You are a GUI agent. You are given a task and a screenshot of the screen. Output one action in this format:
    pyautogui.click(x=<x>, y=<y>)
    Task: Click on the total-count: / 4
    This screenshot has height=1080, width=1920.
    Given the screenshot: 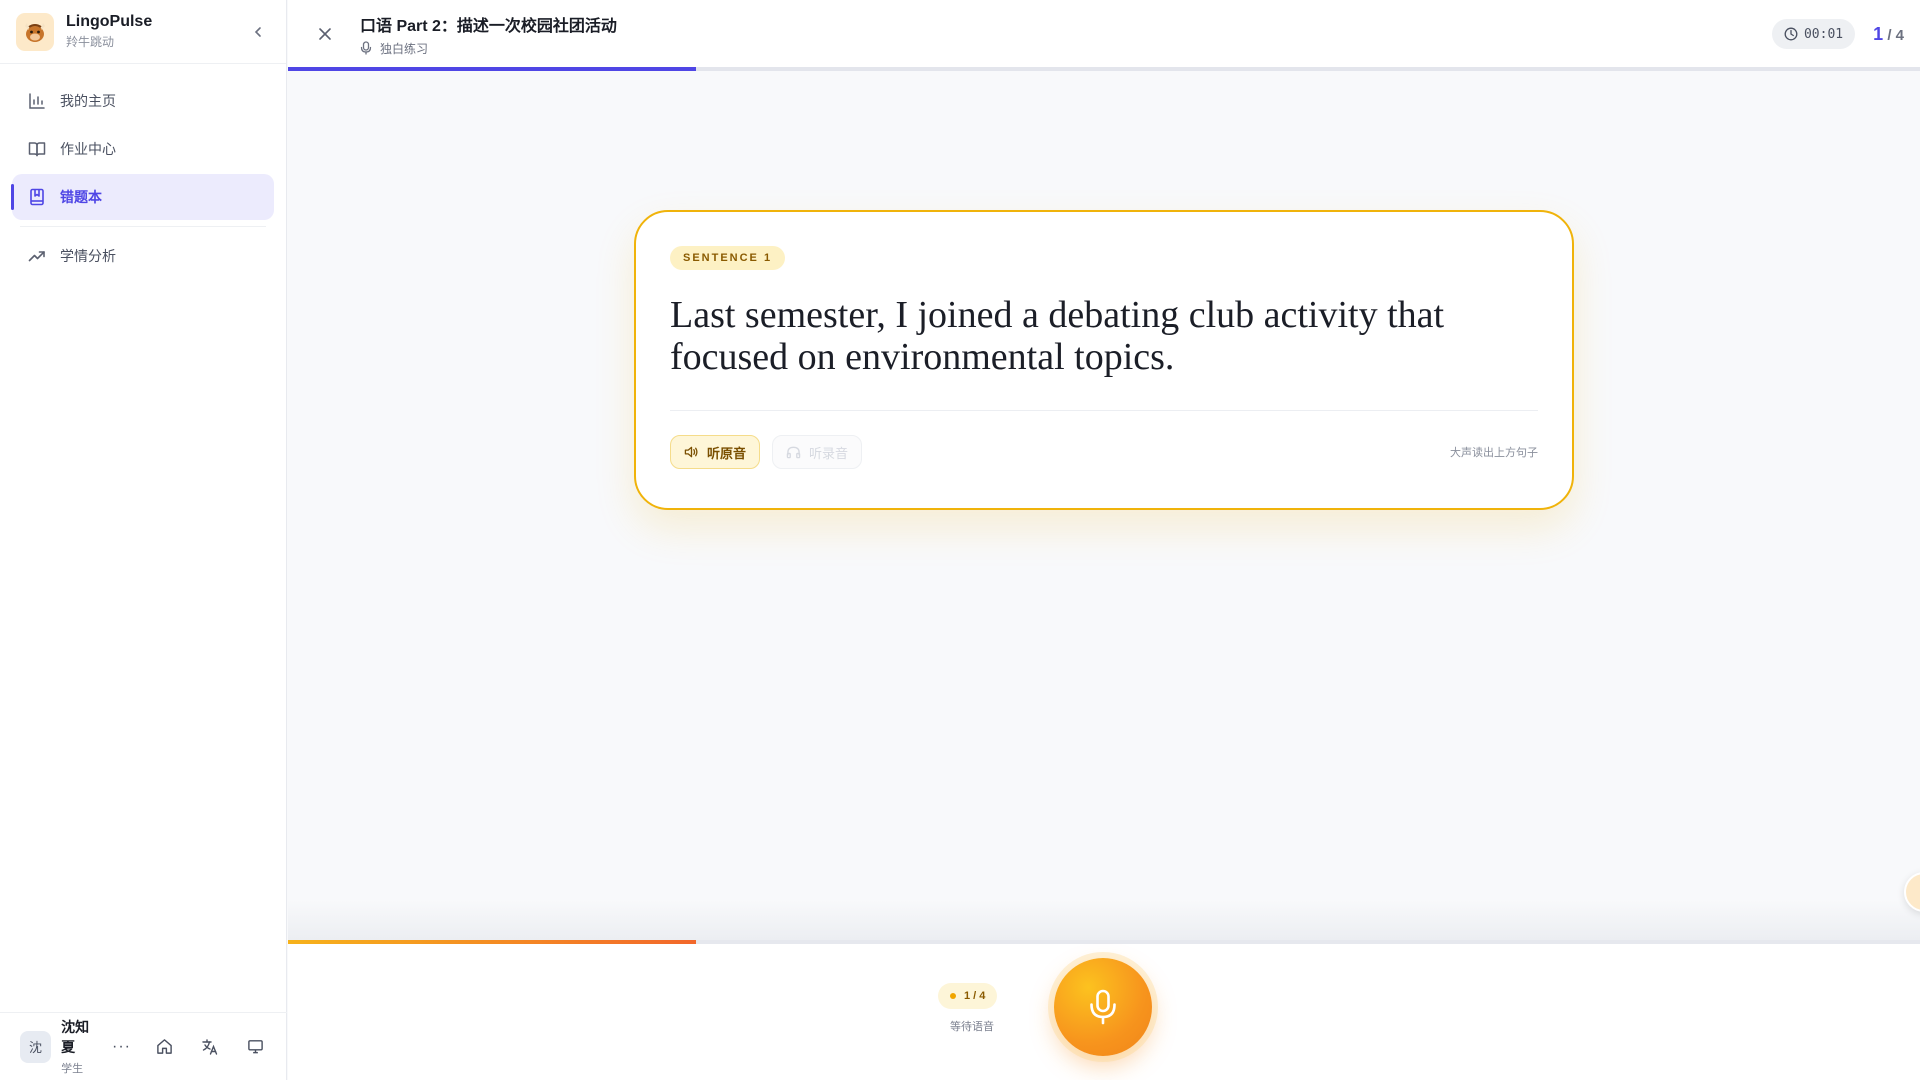 What is the action you would take?
    pyautogui.click(x=1895, y=35)
    